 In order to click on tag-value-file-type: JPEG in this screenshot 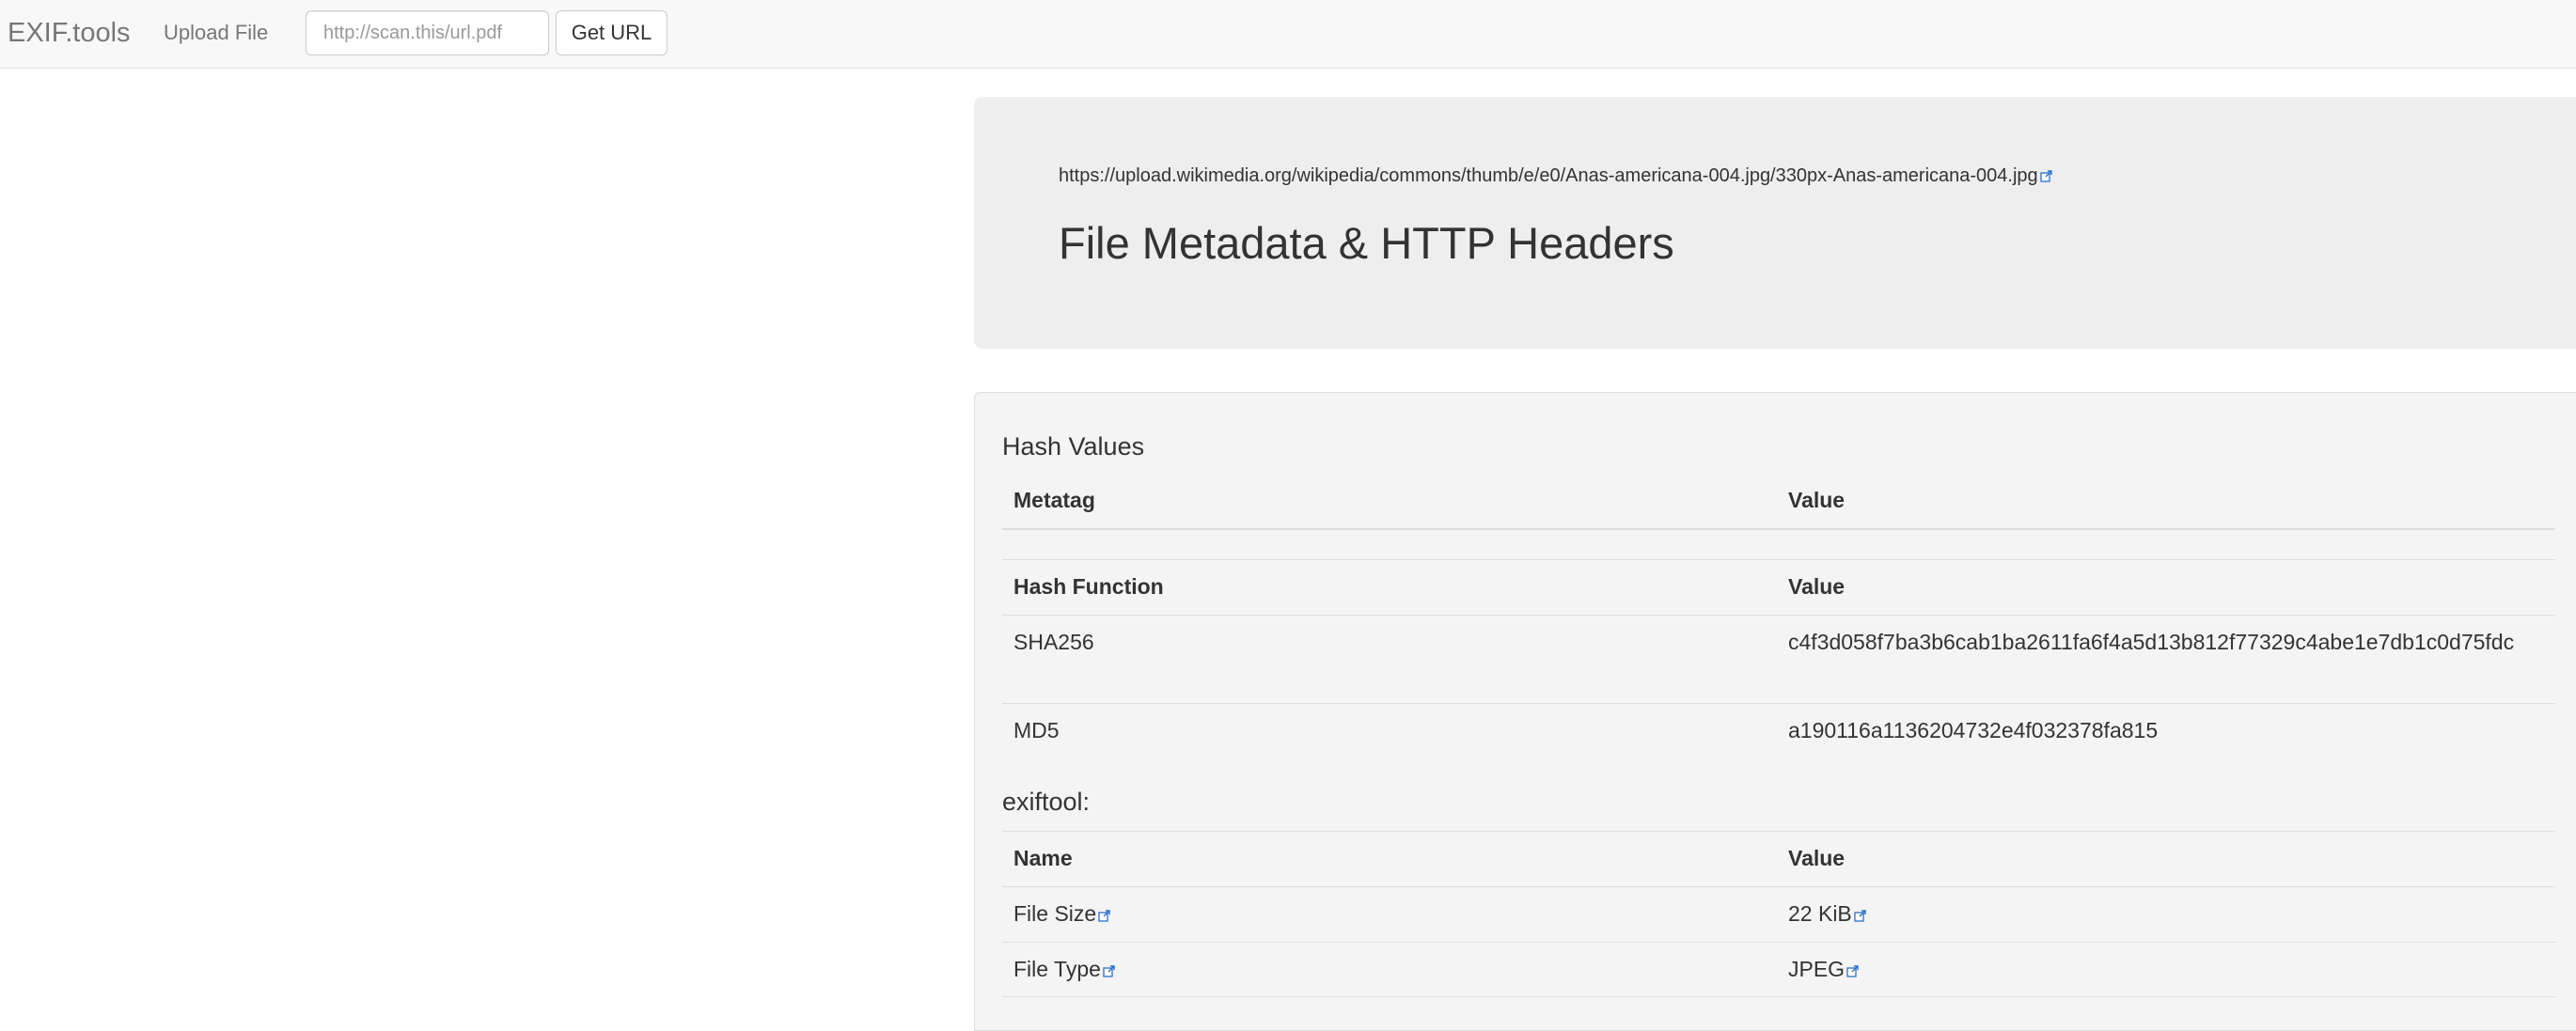, I will do `click(1824, 969)`.